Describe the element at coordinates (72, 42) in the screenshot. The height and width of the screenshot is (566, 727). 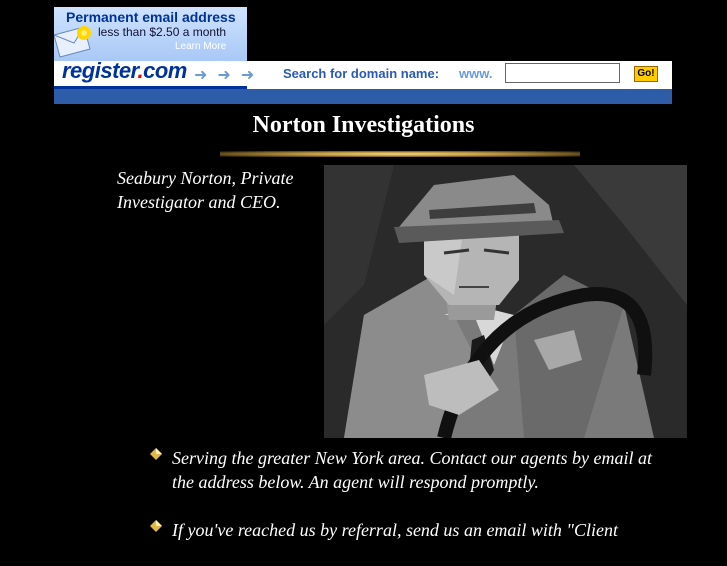
I see `envelope-icon` at that location.